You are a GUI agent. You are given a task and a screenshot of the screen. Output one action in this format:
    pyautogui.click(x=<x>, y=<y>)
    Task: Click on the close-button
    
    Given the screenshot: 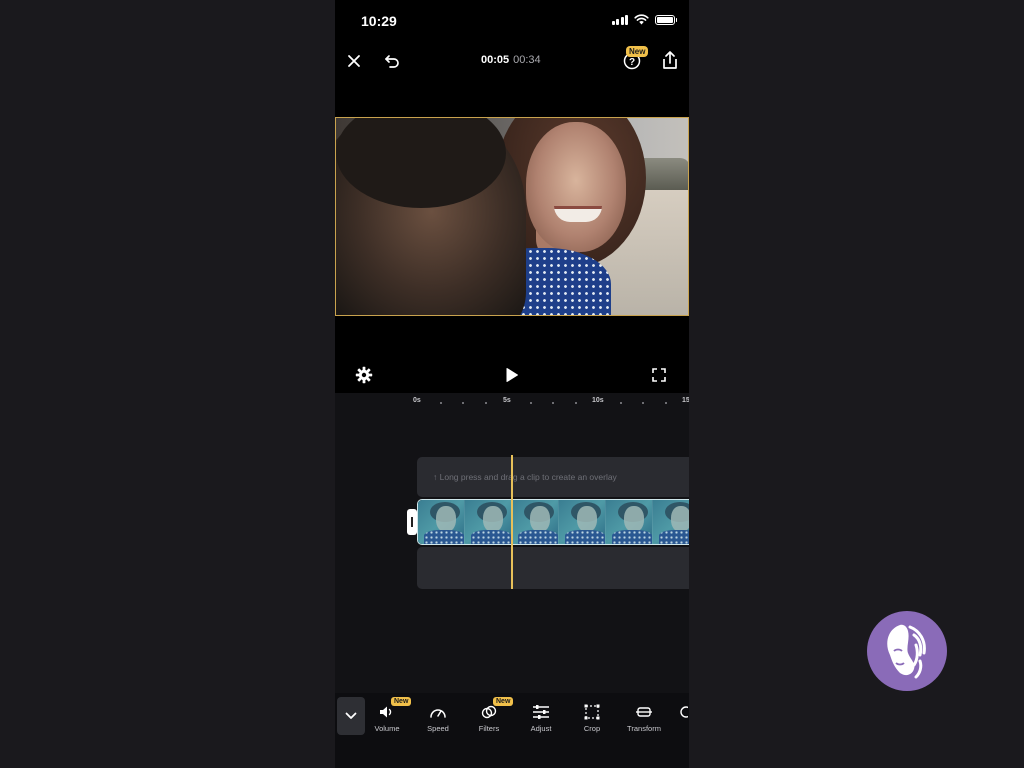 What is the action you would take?
    pyautogui.click(x=354, y=61)
    